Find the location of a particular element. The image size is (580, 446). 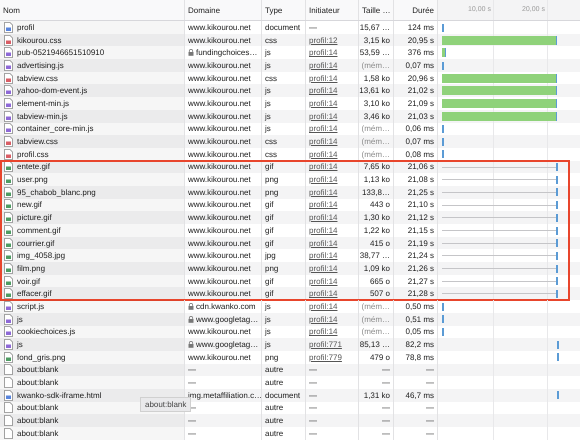

size-text: 1,58 ko is located at coordinates (377, 78).